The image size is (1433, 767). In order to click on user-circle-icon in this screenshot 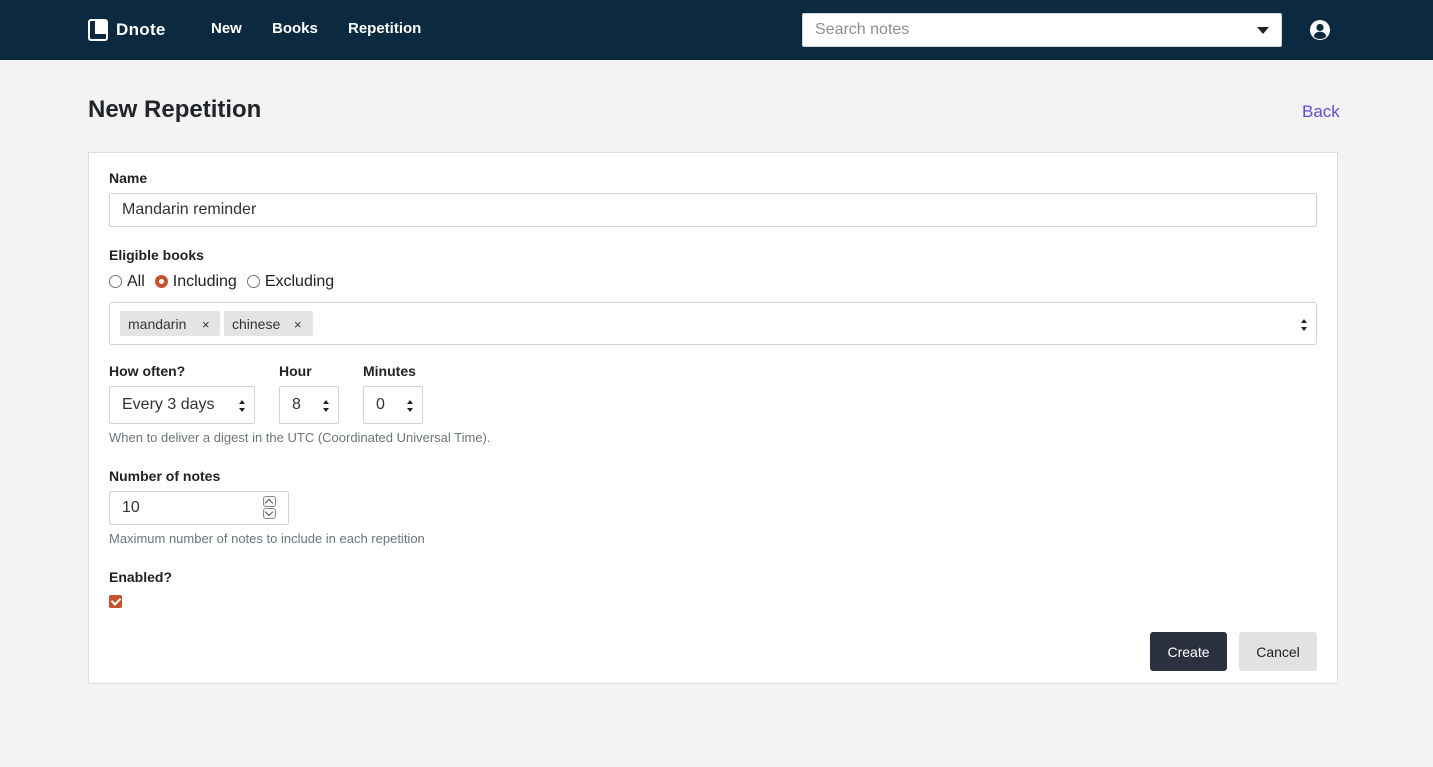, I will do `click(1320, 30)`.